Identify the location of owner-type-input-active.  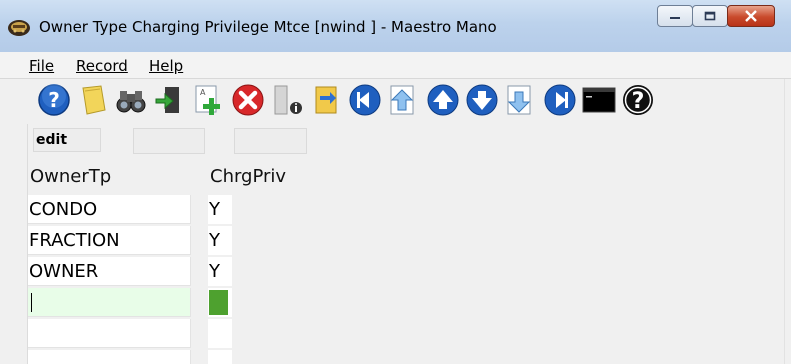
(109, 302).